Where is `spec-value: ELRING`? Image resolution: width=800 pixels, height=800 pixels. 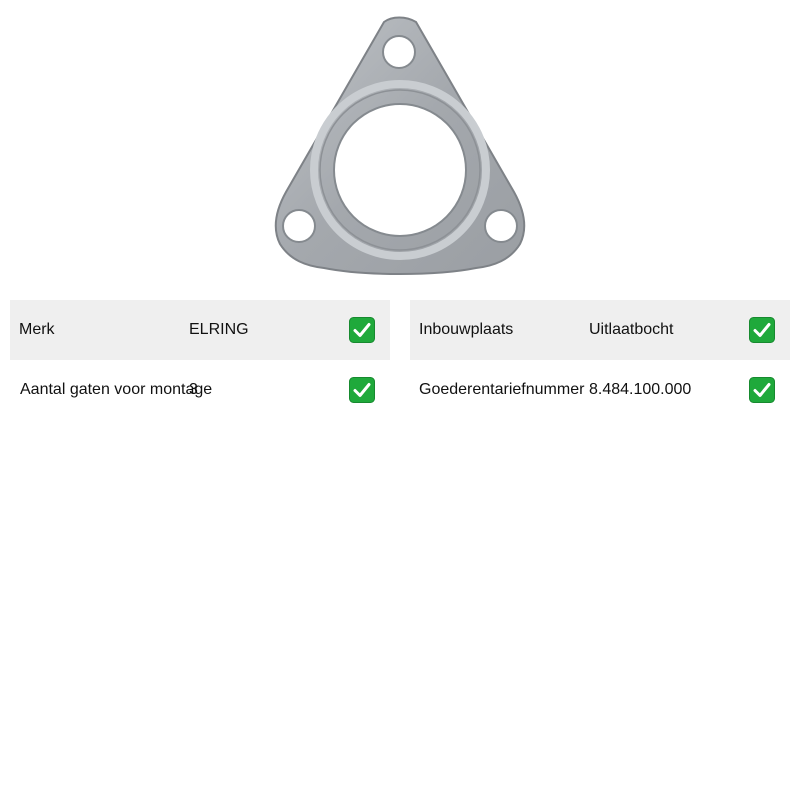 spec-value: ELRING is located at coordinates (219, 329).